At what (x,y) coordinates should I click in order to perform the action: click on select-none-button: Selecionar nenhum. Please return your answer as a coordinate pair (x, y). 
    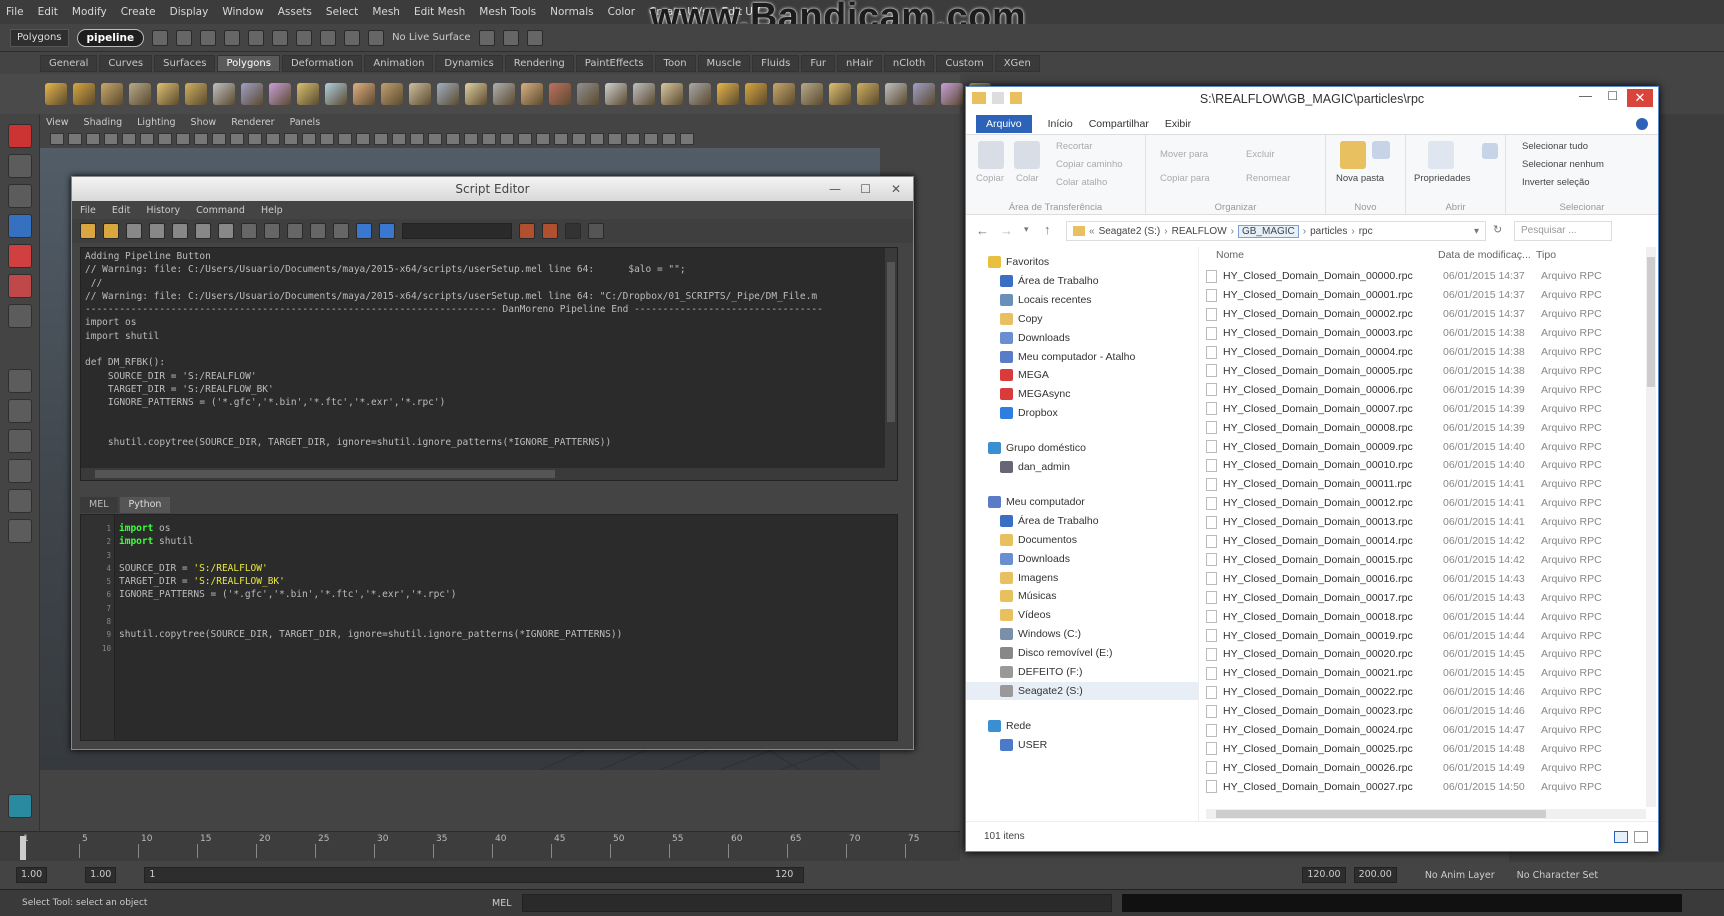
    Looking at the image, I should click on (1563, 164).